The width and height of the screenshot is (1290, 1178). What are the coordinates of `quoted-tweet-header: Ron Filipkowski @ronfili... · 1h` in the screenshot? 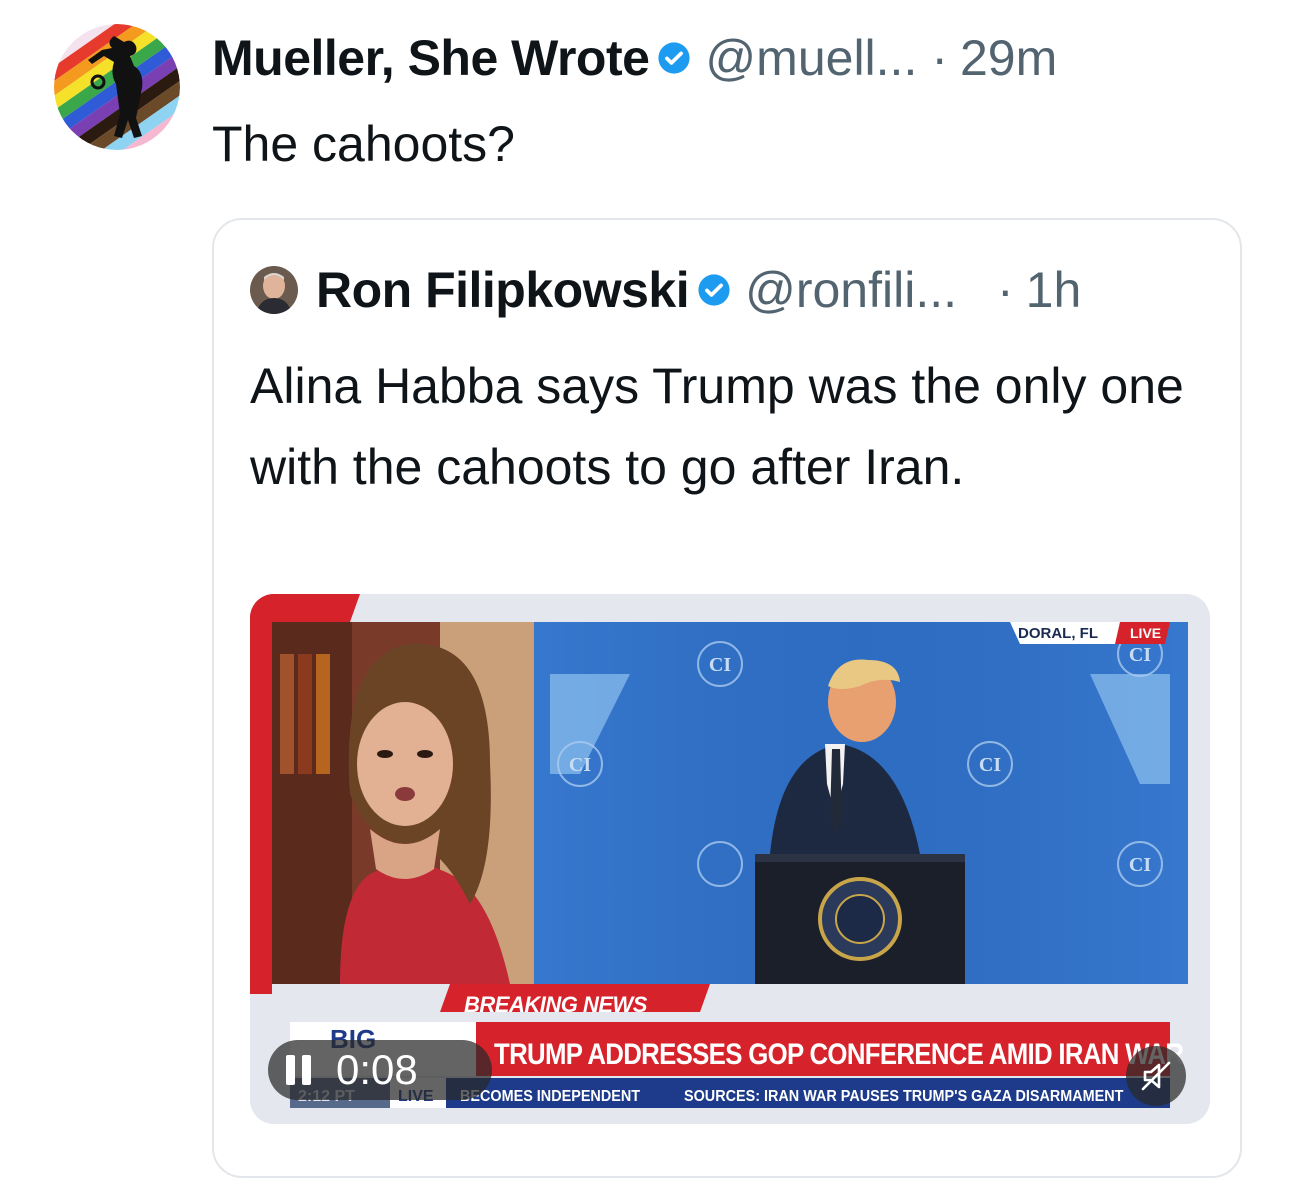 It's located at (665, 290).